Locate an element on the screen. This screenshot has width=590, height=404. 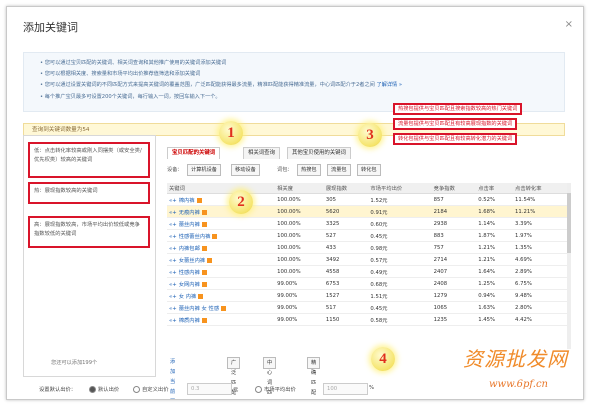
custom-bid-input: 0.3 is located at coordinates (209, 389).